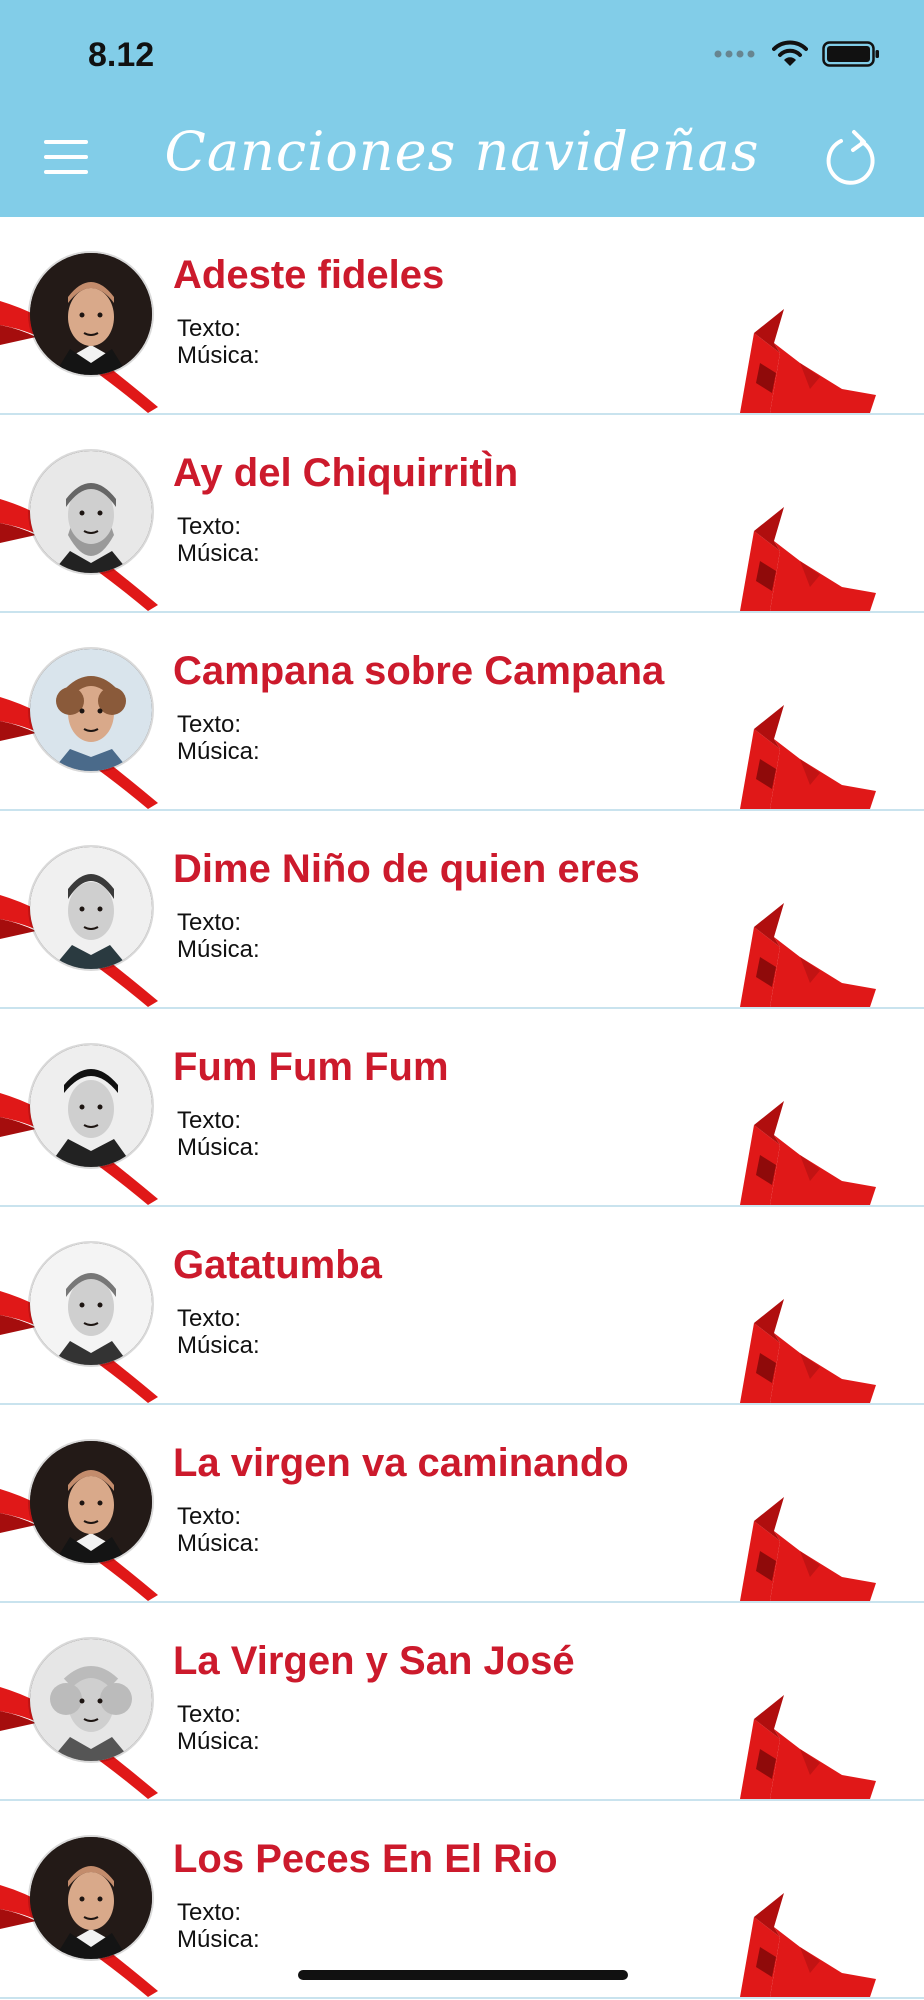 The image size is (924, 2000). What do you see at coordinates (850, 54) in the screenshot?
I see `battery-icon` at bounding box center [850, 54].